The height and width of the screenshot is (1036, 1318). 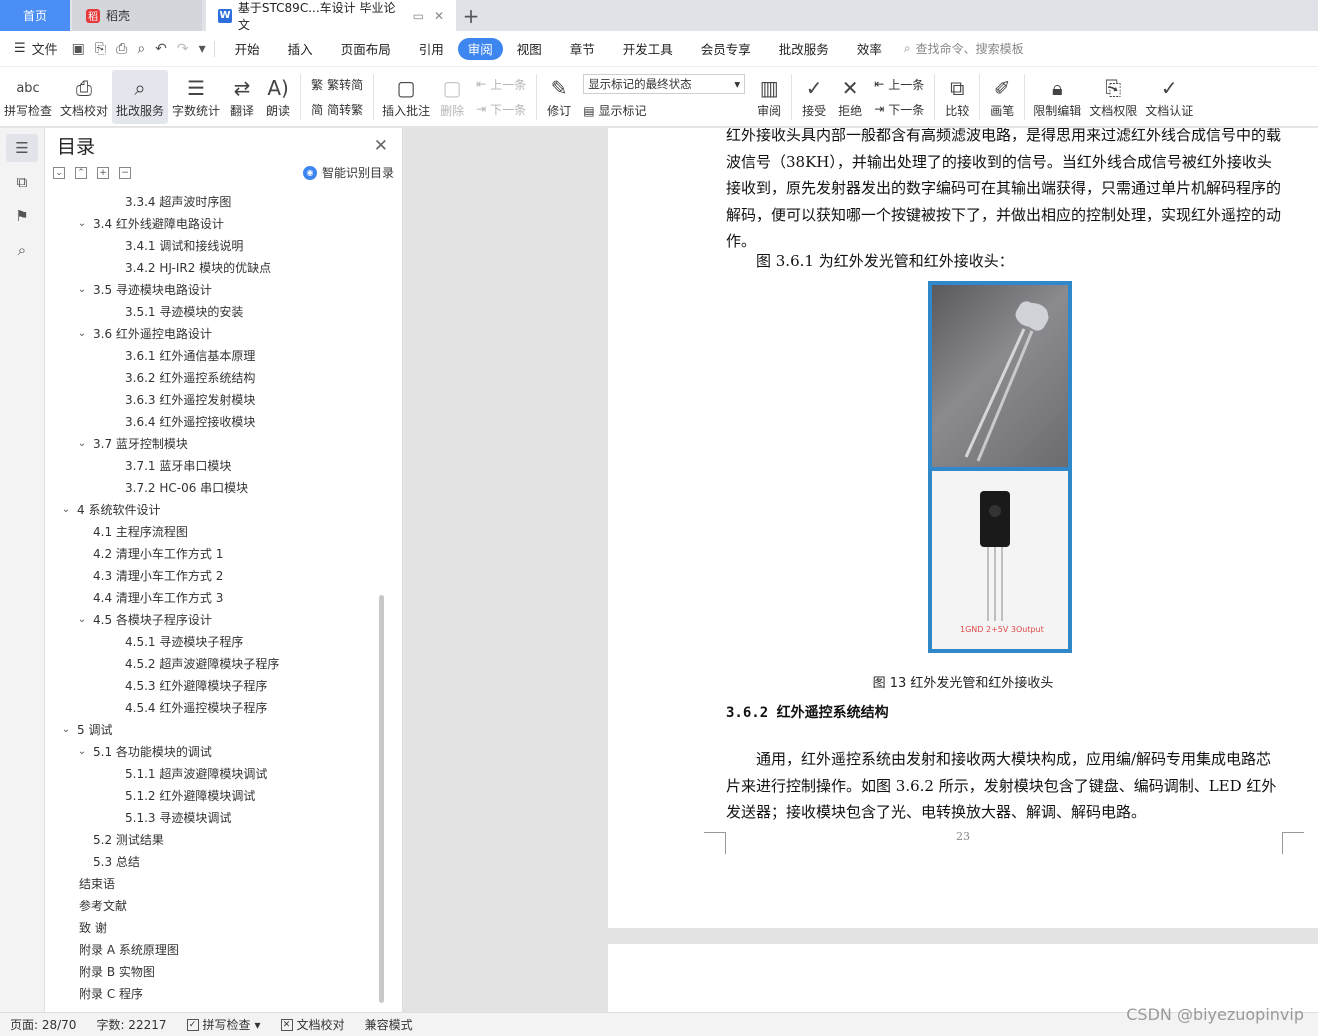 What do you see at coordinates (35, 15) in the screenshot?
I see `tab-home: 首页` at bounding box center [35, 15].